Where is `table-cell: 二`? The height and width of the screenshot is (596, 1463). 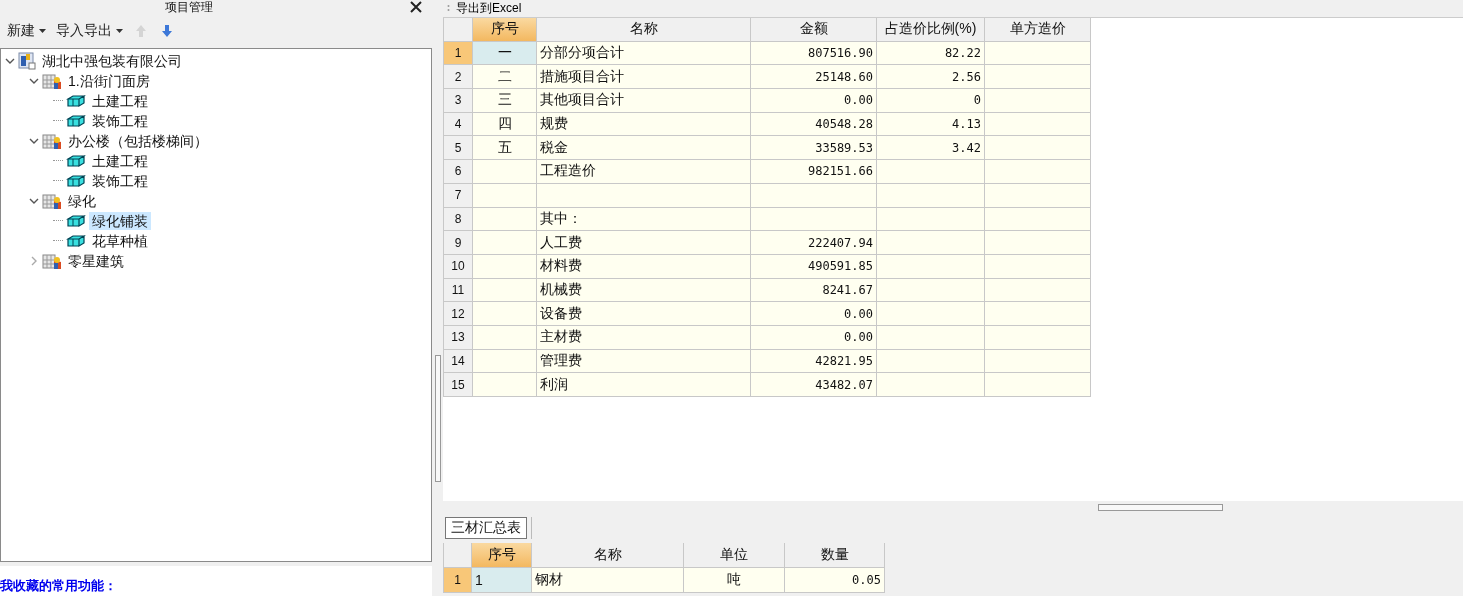
table-cell: 二 is located at coordinates (505, 77).